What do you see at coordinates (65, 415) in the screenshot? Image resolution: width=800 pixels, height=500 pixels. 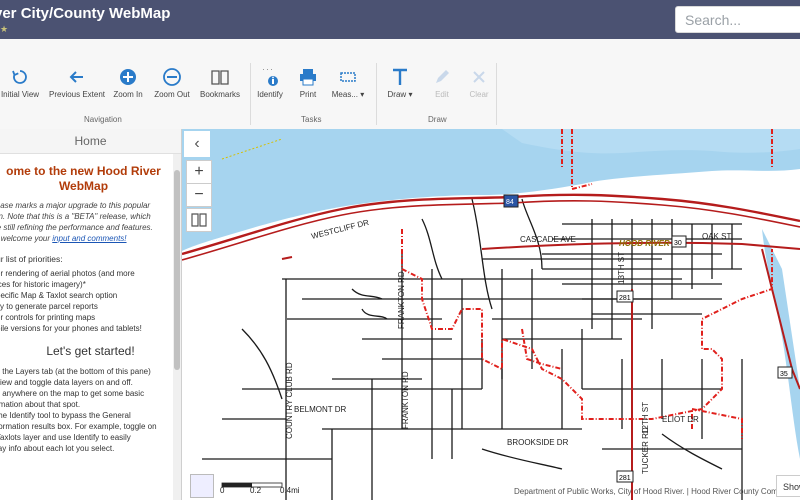 I see `instruction-line: the Identify tool to bypass the General` at bounding box center [65, 415].